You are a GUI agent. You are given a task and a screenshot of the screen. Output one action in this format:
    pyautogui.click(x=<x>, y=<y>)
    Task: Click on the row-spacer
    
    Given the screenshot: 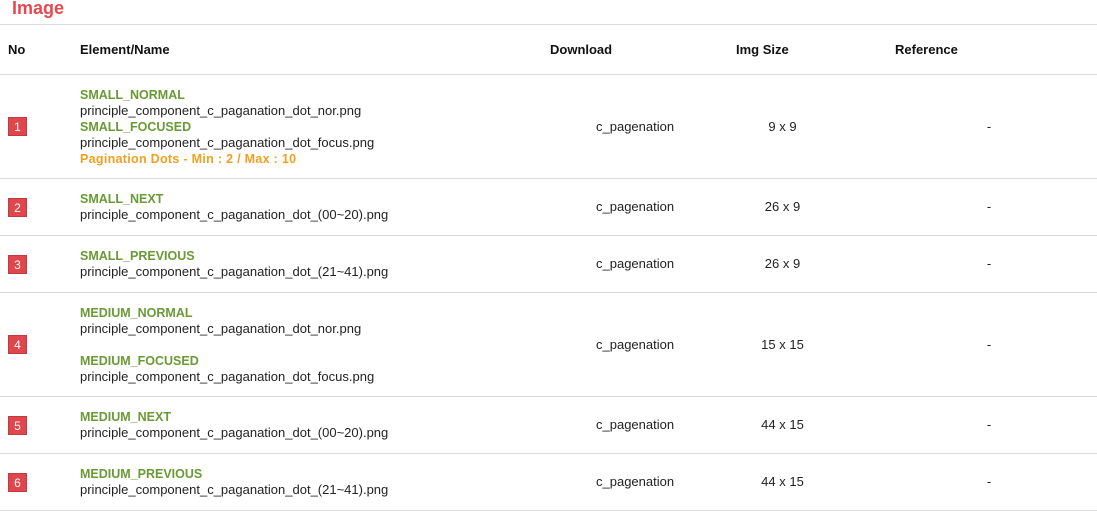 What is the action you would take?
    pyautogui.click(x=315, y=345)
    